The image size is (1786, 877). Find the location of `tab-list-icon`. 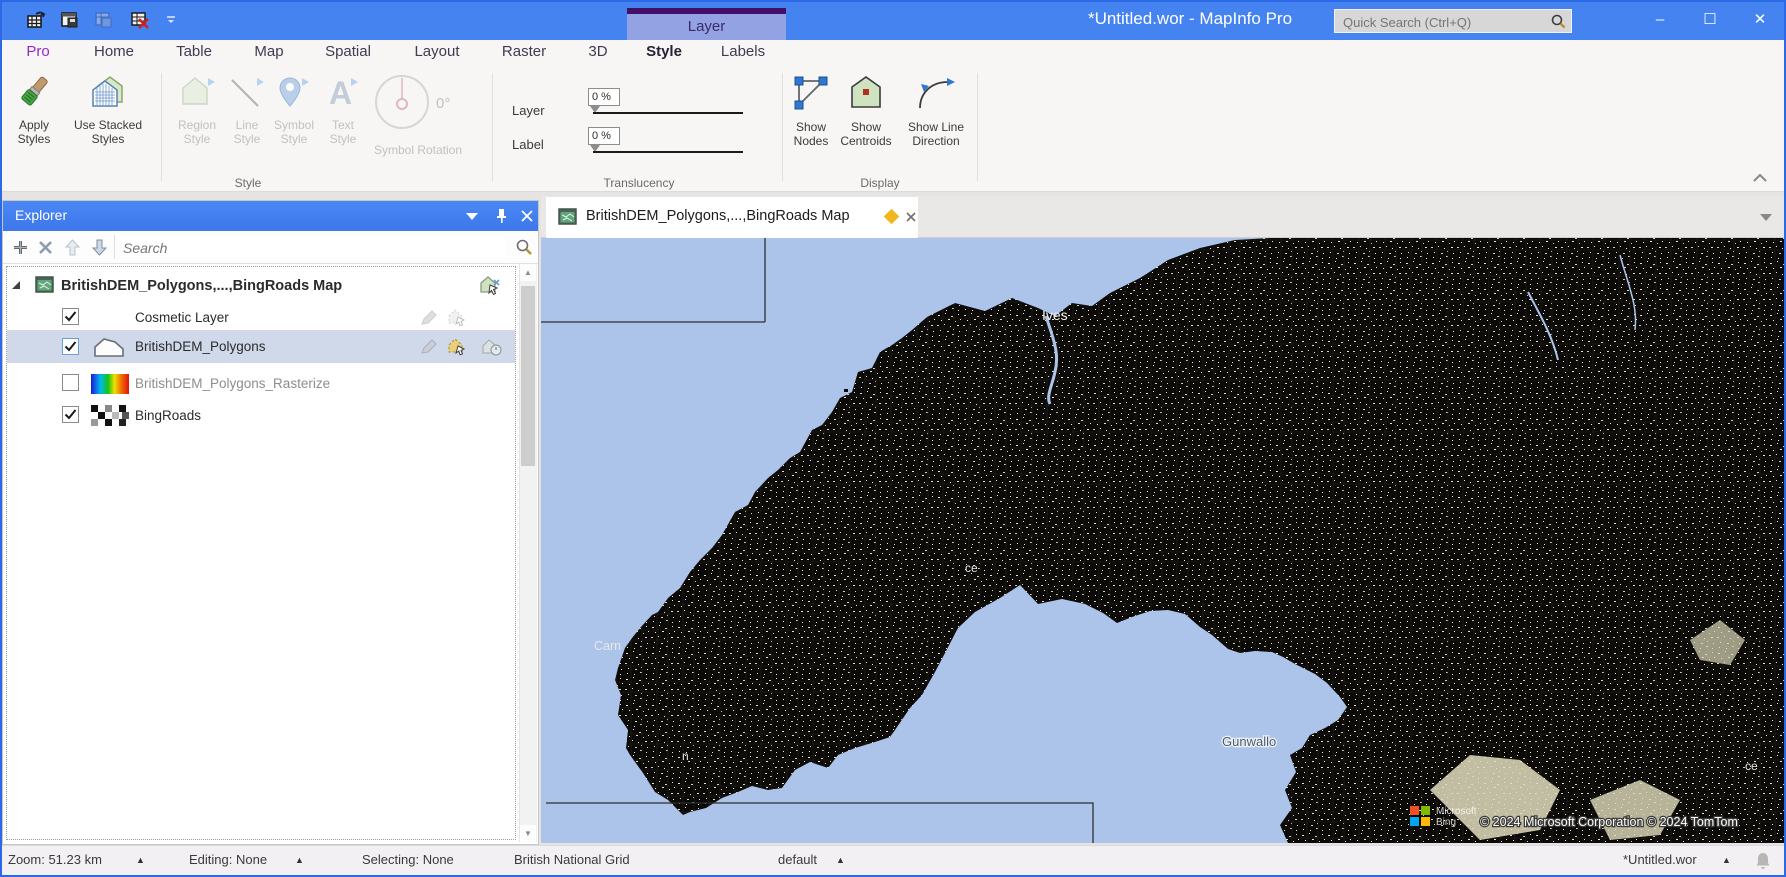

tab-list-icon is located at coordinates (1766, 217).